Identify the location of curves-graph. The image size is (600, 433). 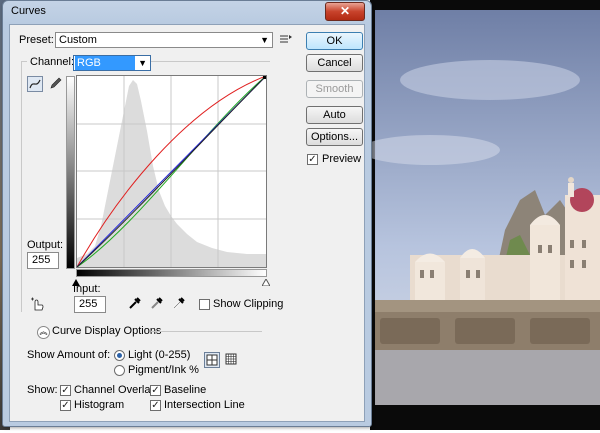
(171, 171).